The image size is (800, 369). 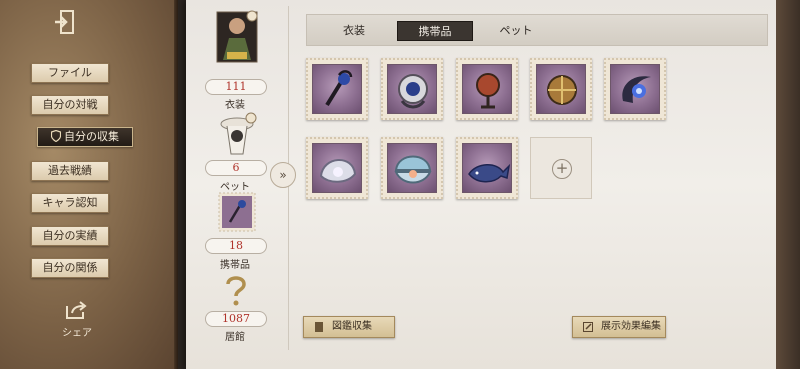 I want to click on golden-sphere-icon, so click(x=561, y=89).